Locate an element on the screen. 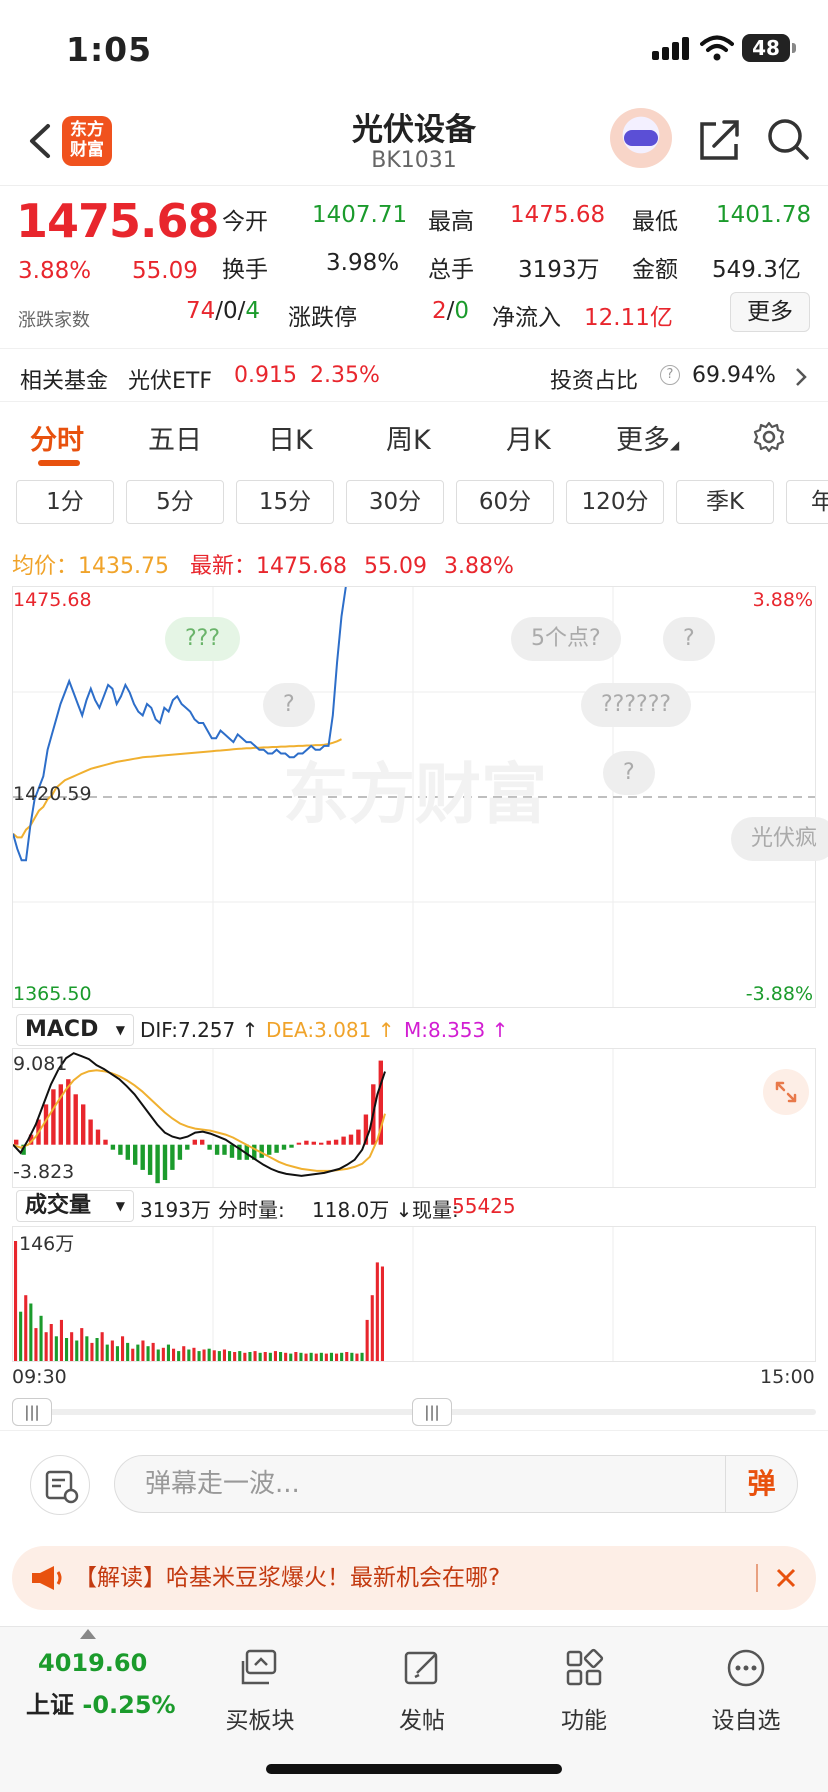 This screenshot has height=1792, width=828. indicator-select: MACD ▼ is located at coordinates (75, 1030).